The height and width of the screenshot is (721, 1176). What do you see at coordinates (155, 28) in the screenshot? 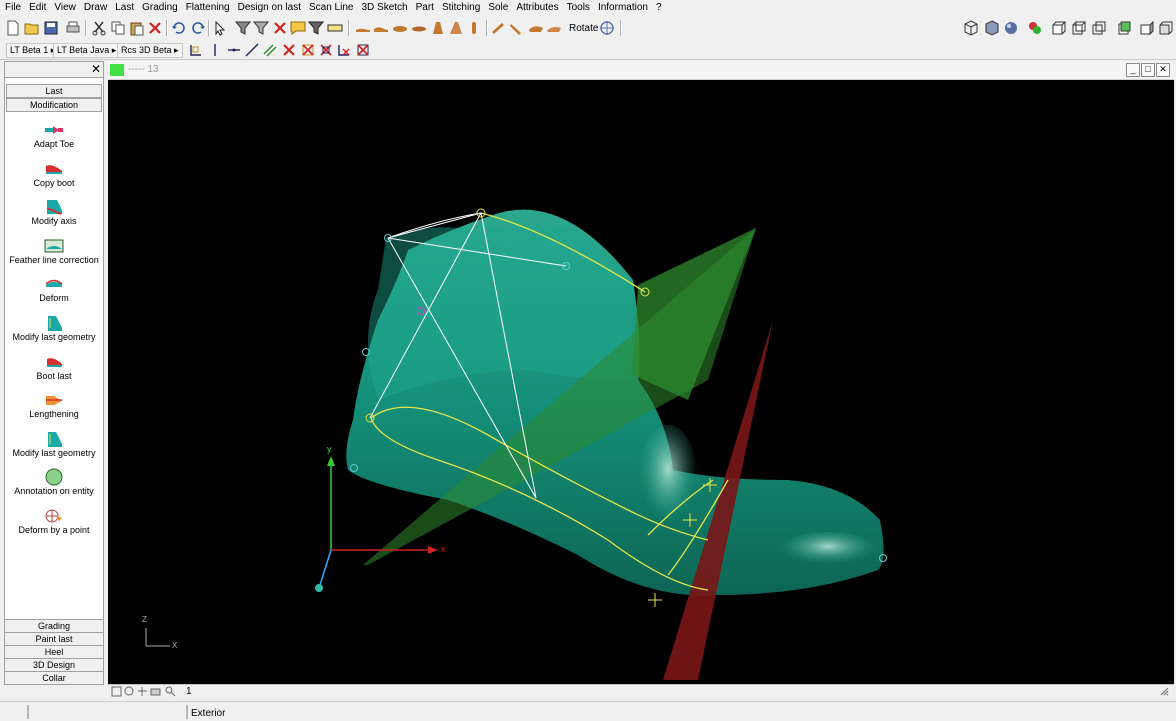
I see `delete-icon` at bounding box center [155, 28].